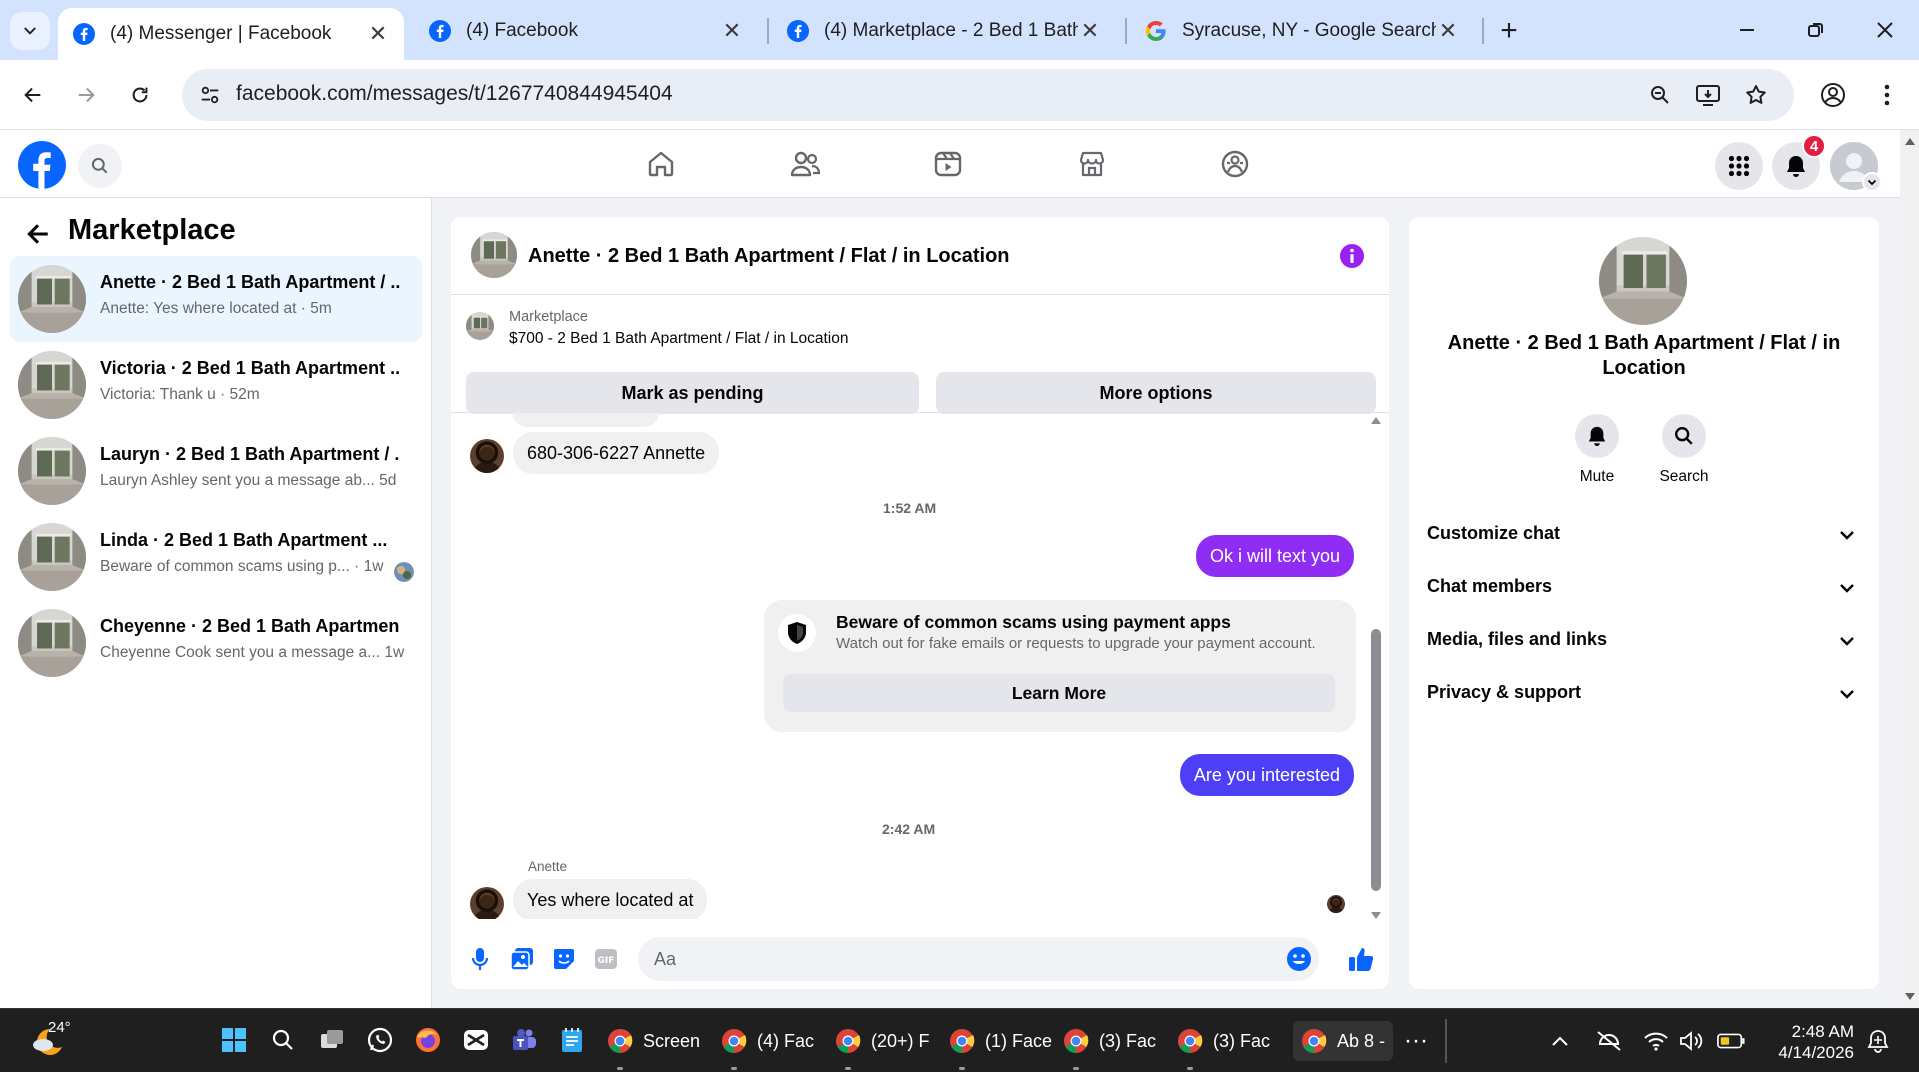 Image resolution: width=1919 pixels, height=1072 pixels. I want to click on gif-button: GIF, so click(606, 959).